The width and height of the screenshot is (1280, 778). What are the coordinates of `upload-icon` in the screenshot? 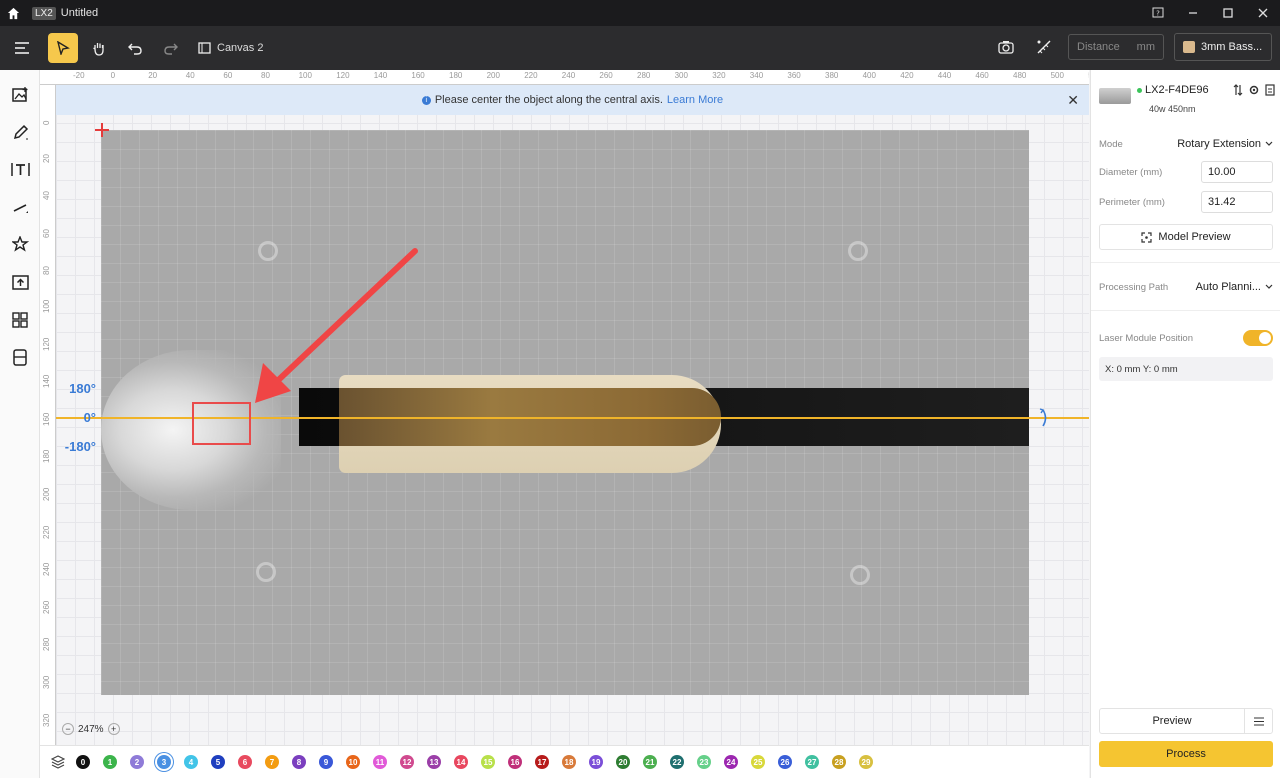 It's located at (20, 283).